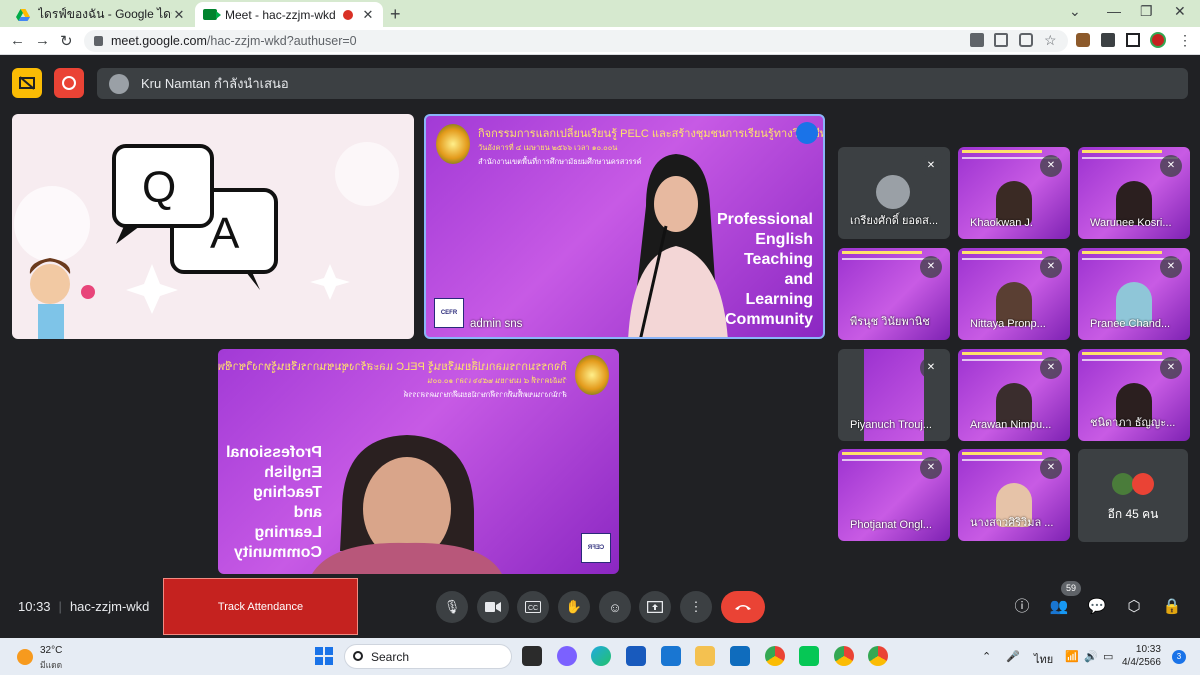  I want to click on svg-text: CC, so click(533, 608).